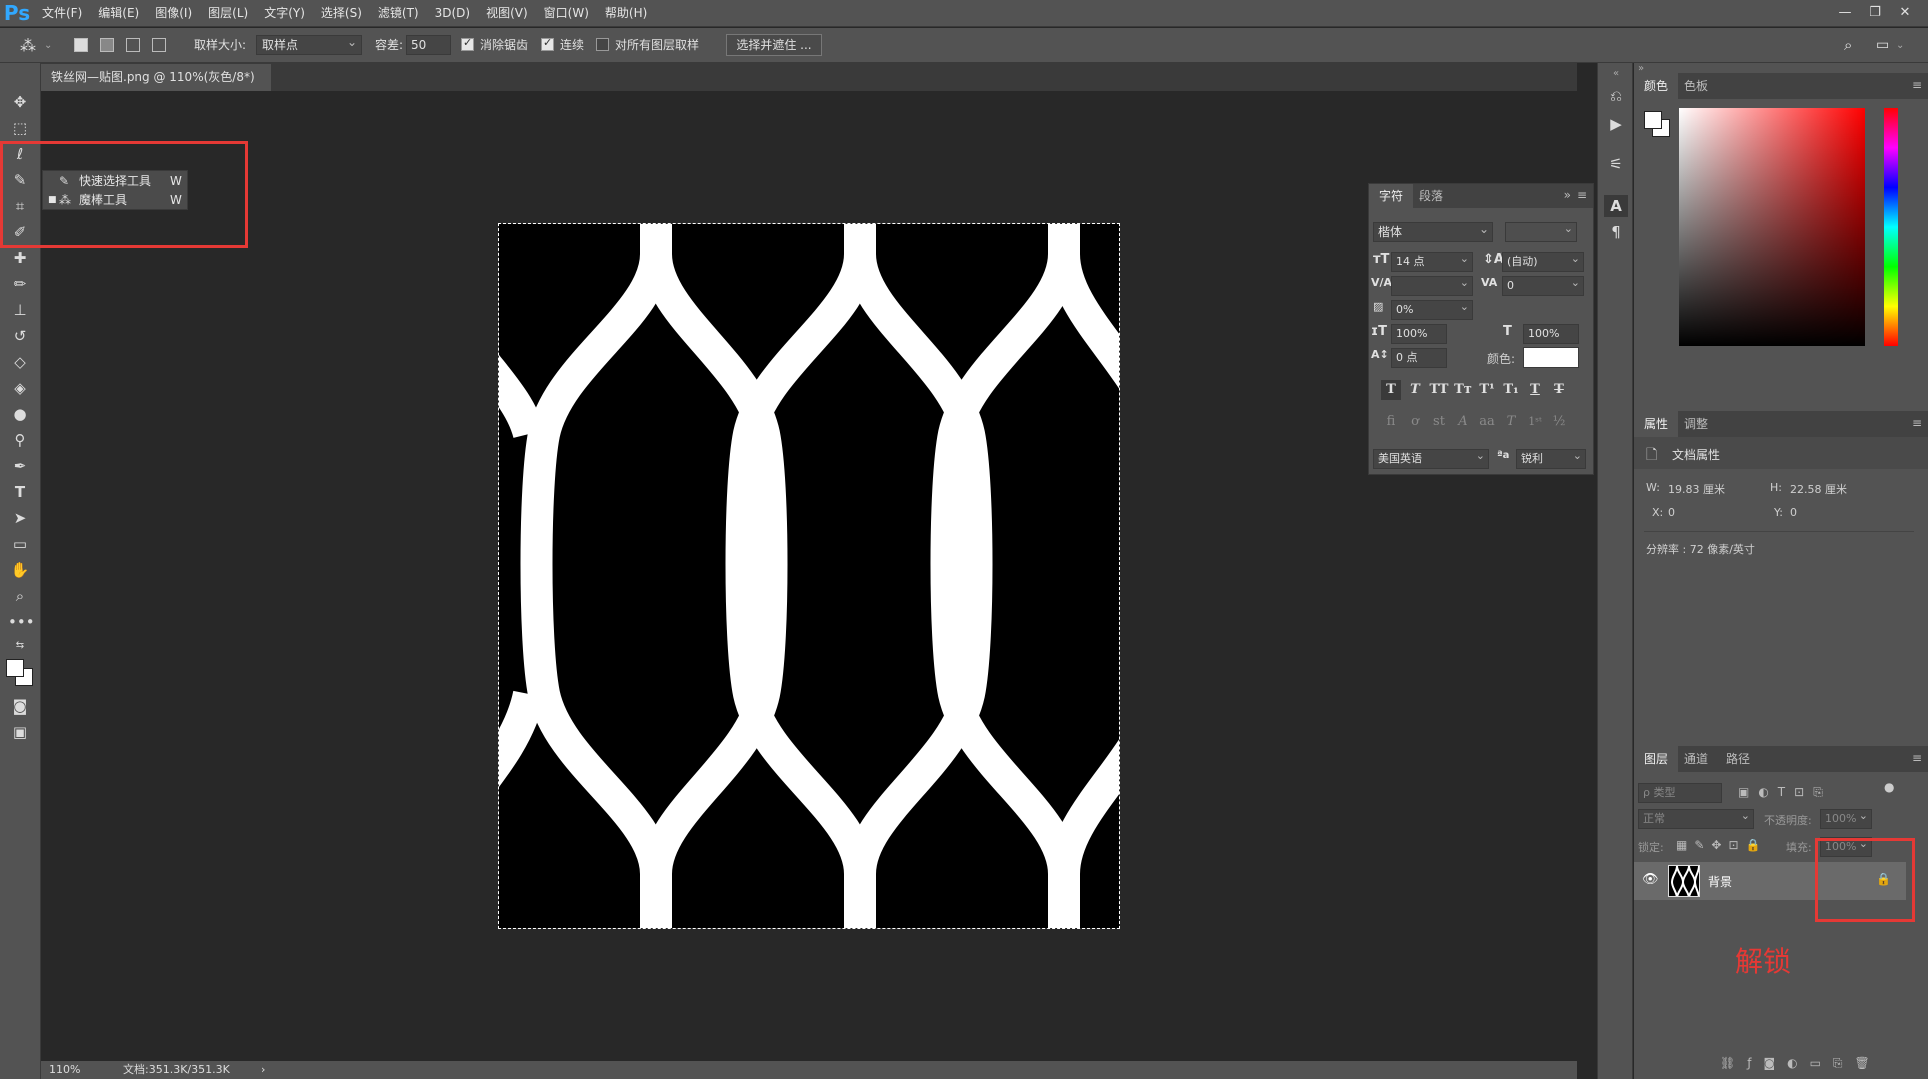 This screenshot has height=1079, width=1928. What do you see at coordinates (1439, 422) in the screenshot?
I see `discretionary-ligature-button: st` at bounding box center [1439, 422].